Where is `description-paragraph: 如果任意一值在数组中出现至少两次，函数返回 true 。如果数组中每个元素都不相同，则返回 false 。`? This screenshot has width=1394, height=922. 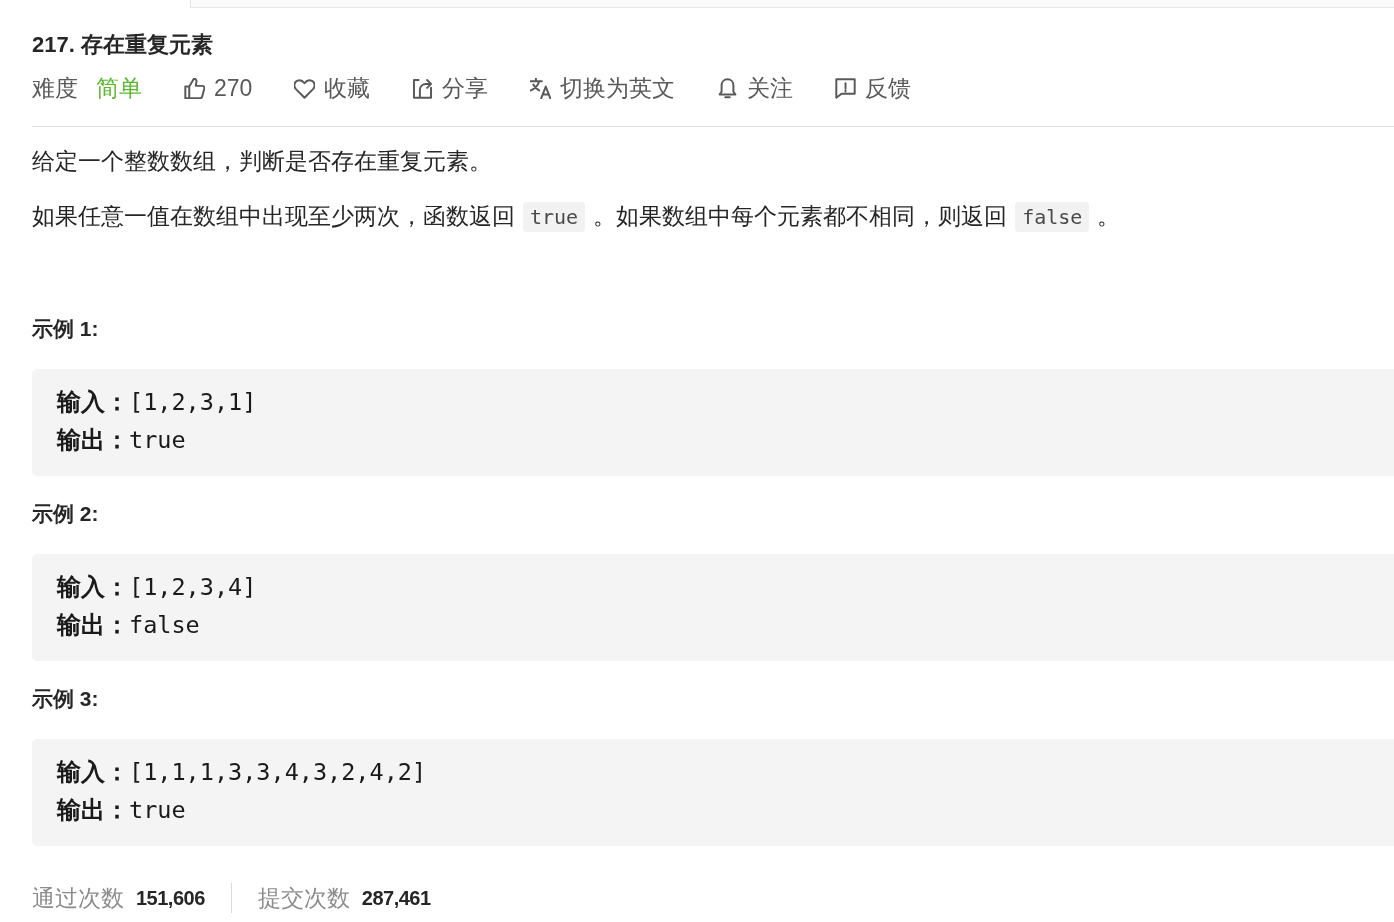 description-paragraph: 如果任意一值在数组中出现至少两次，函数返回 true 。如果数组中每个元素都不相同，则返回 false 。 is located at coordinates (713, 217).